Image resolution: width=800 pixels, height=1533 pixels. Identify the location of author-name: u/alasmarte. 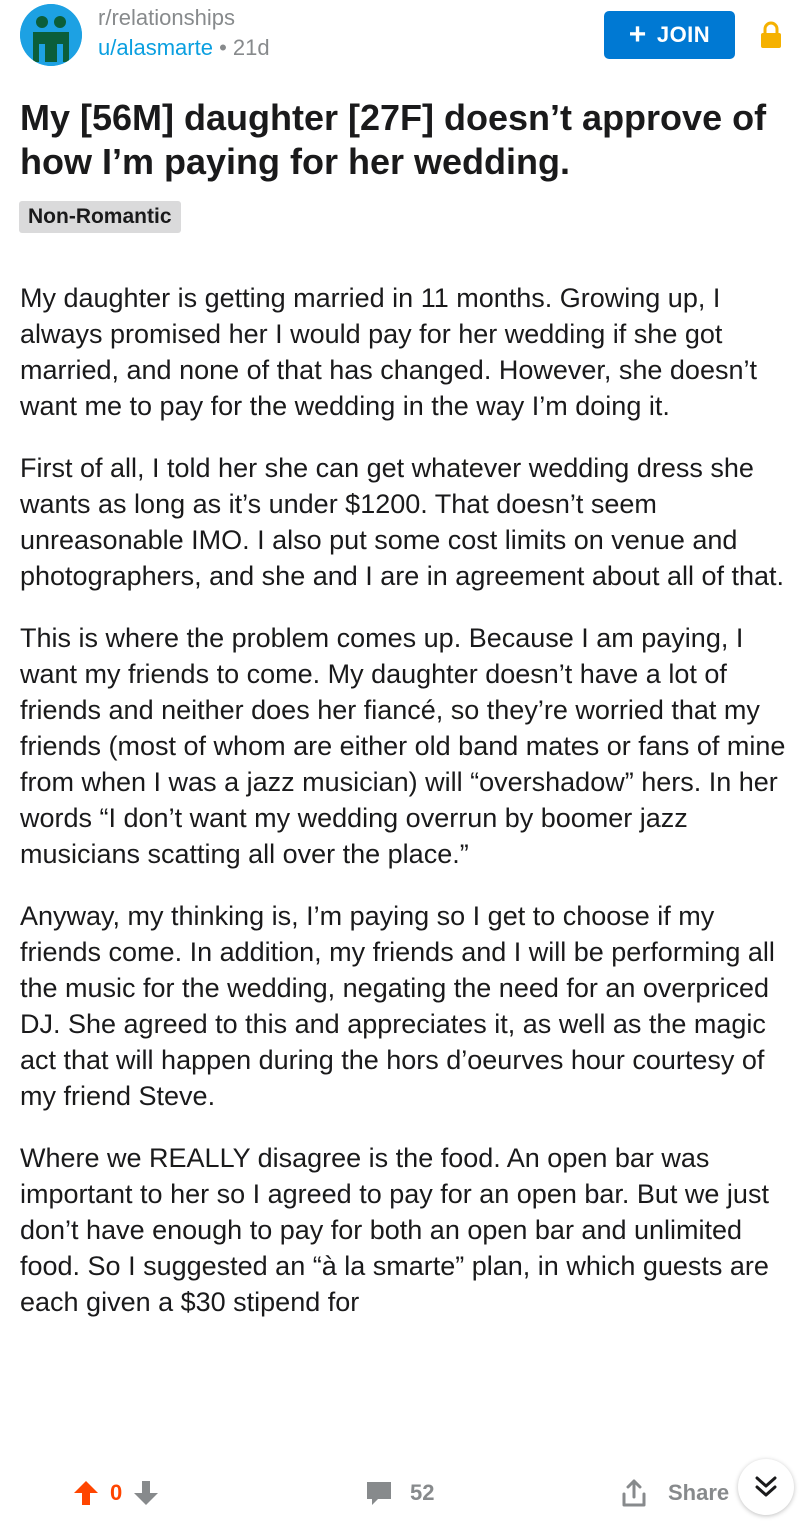
(155, 47).